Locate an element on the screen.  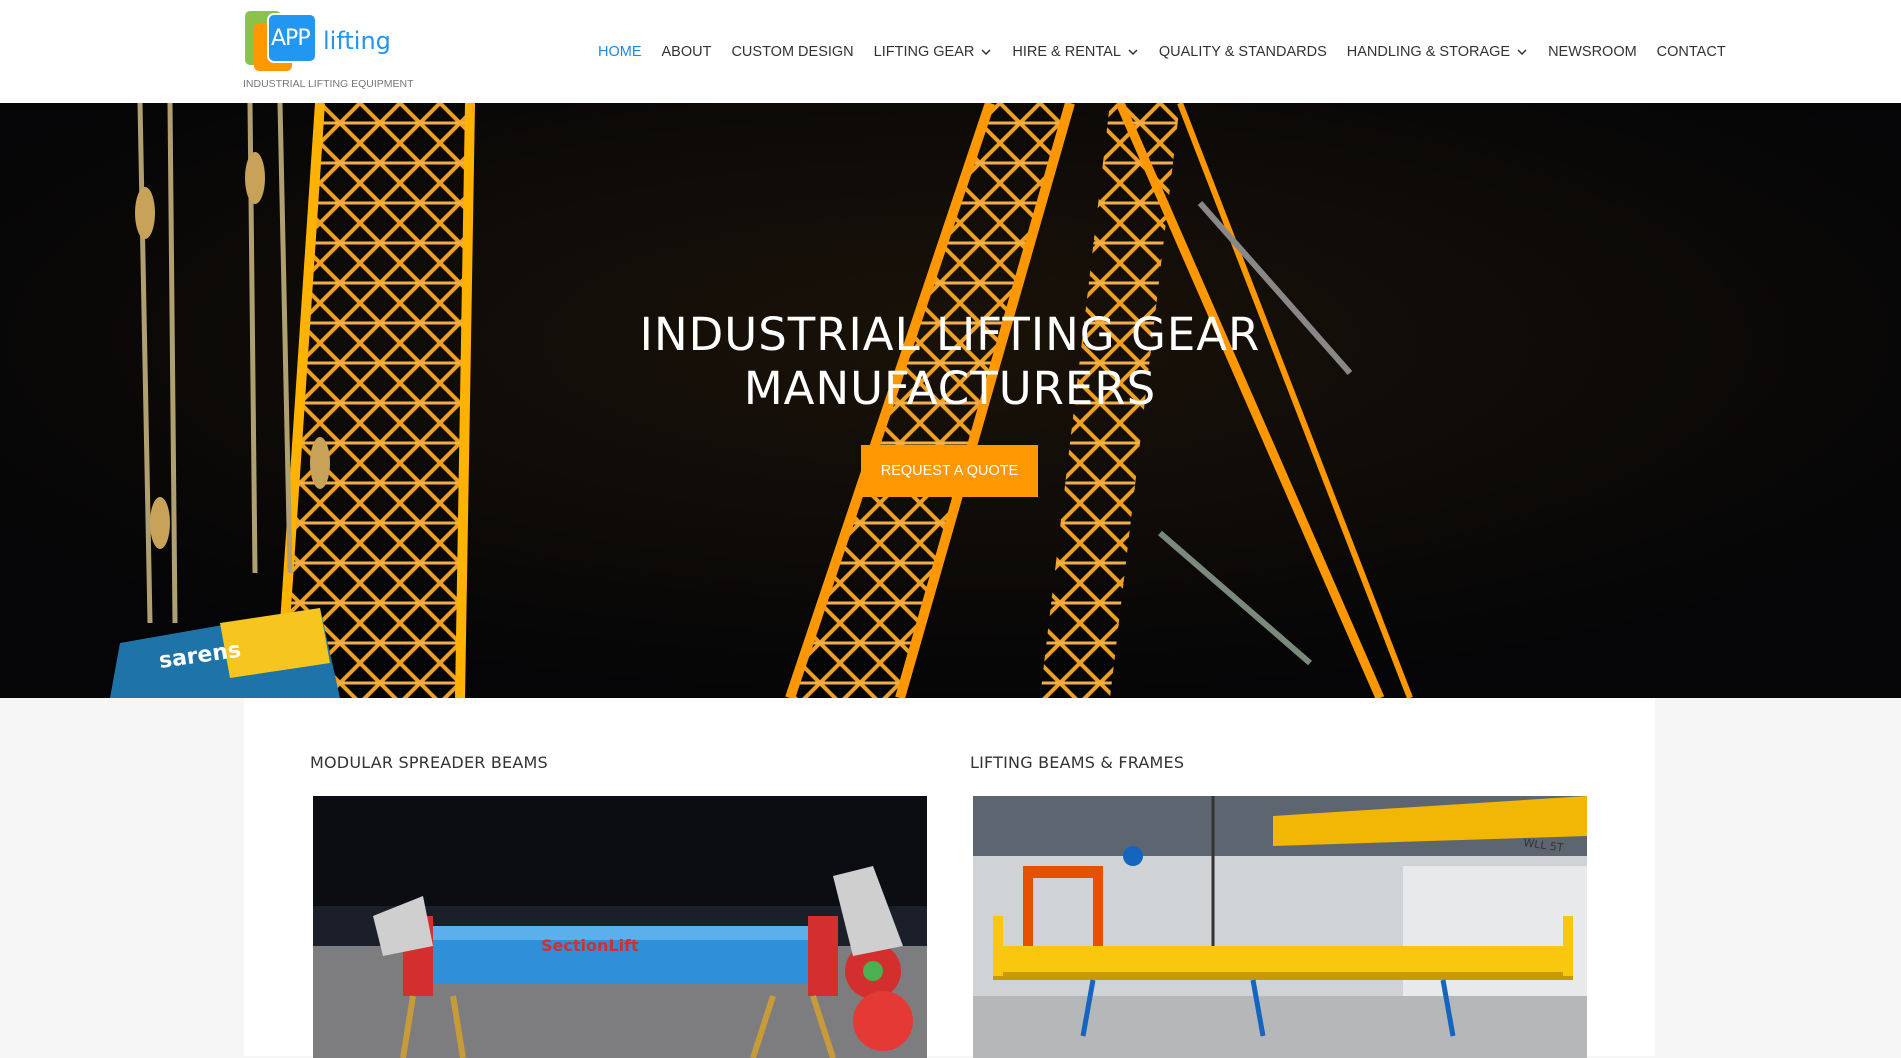
logo-mark-icon: APP is located at coordinates (285, 42).